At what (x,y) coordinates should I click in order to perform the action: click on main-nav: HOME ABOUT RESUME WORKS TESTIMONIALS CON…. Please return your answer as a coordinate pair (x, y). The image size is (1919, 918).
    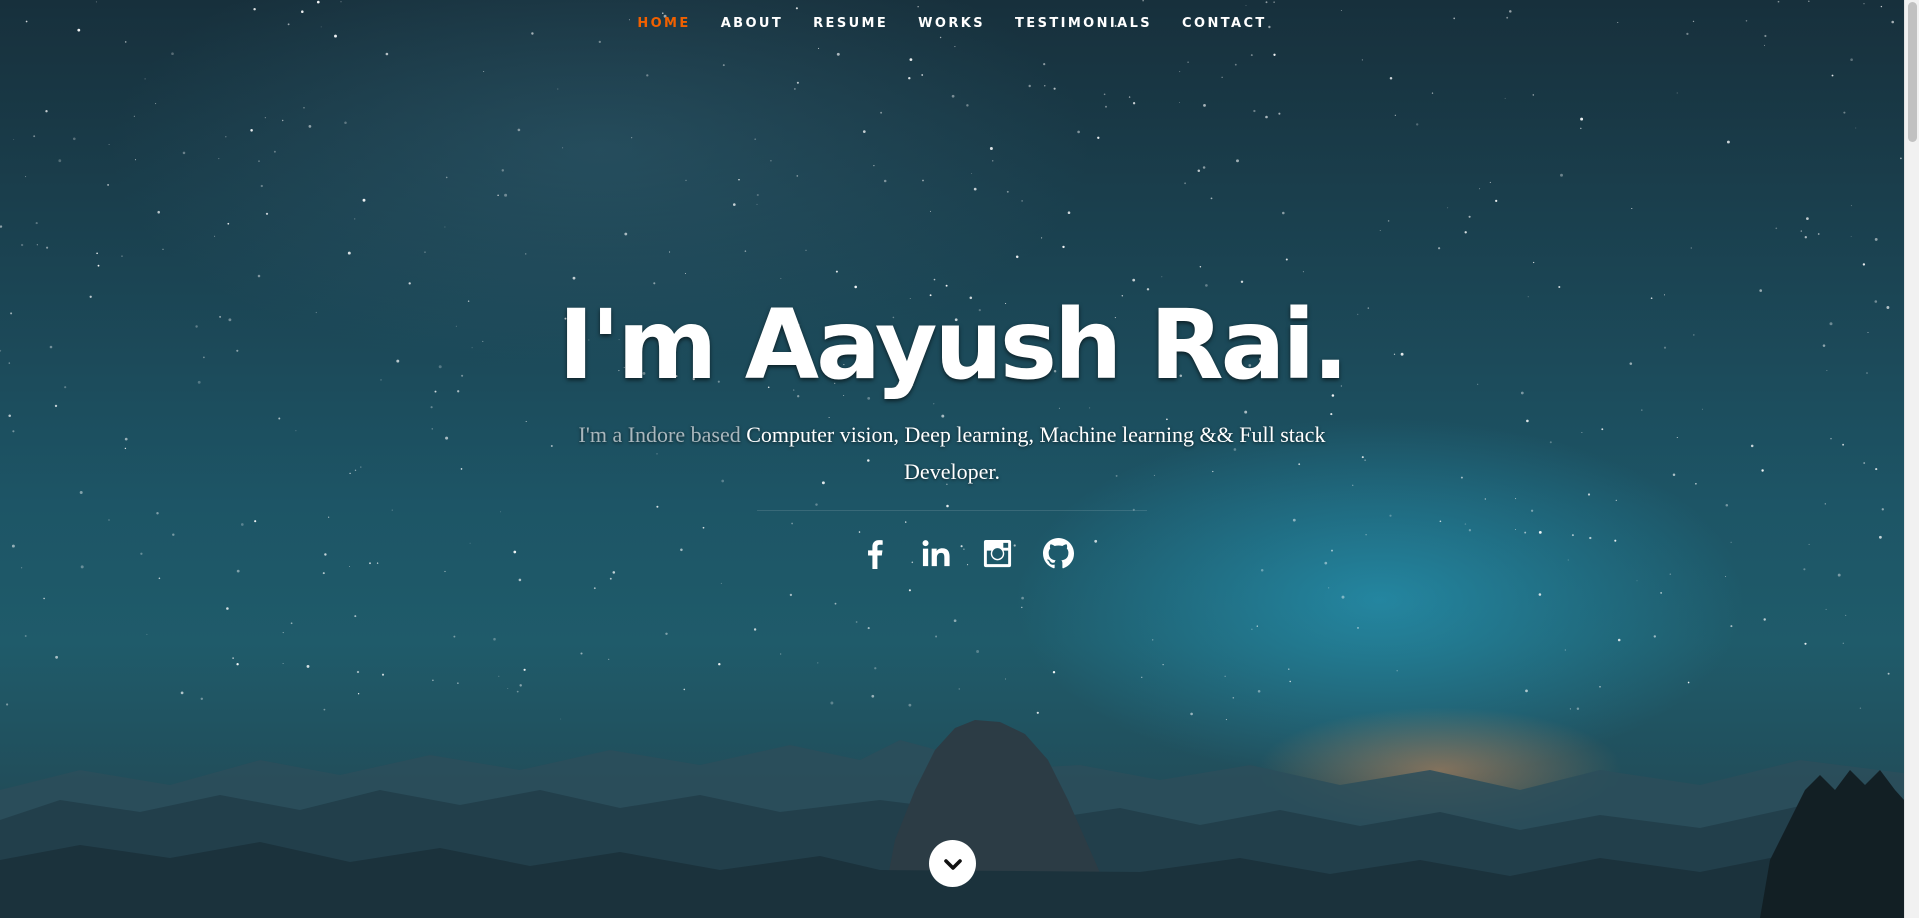
    Looking at the image, I should click on (952, 23).